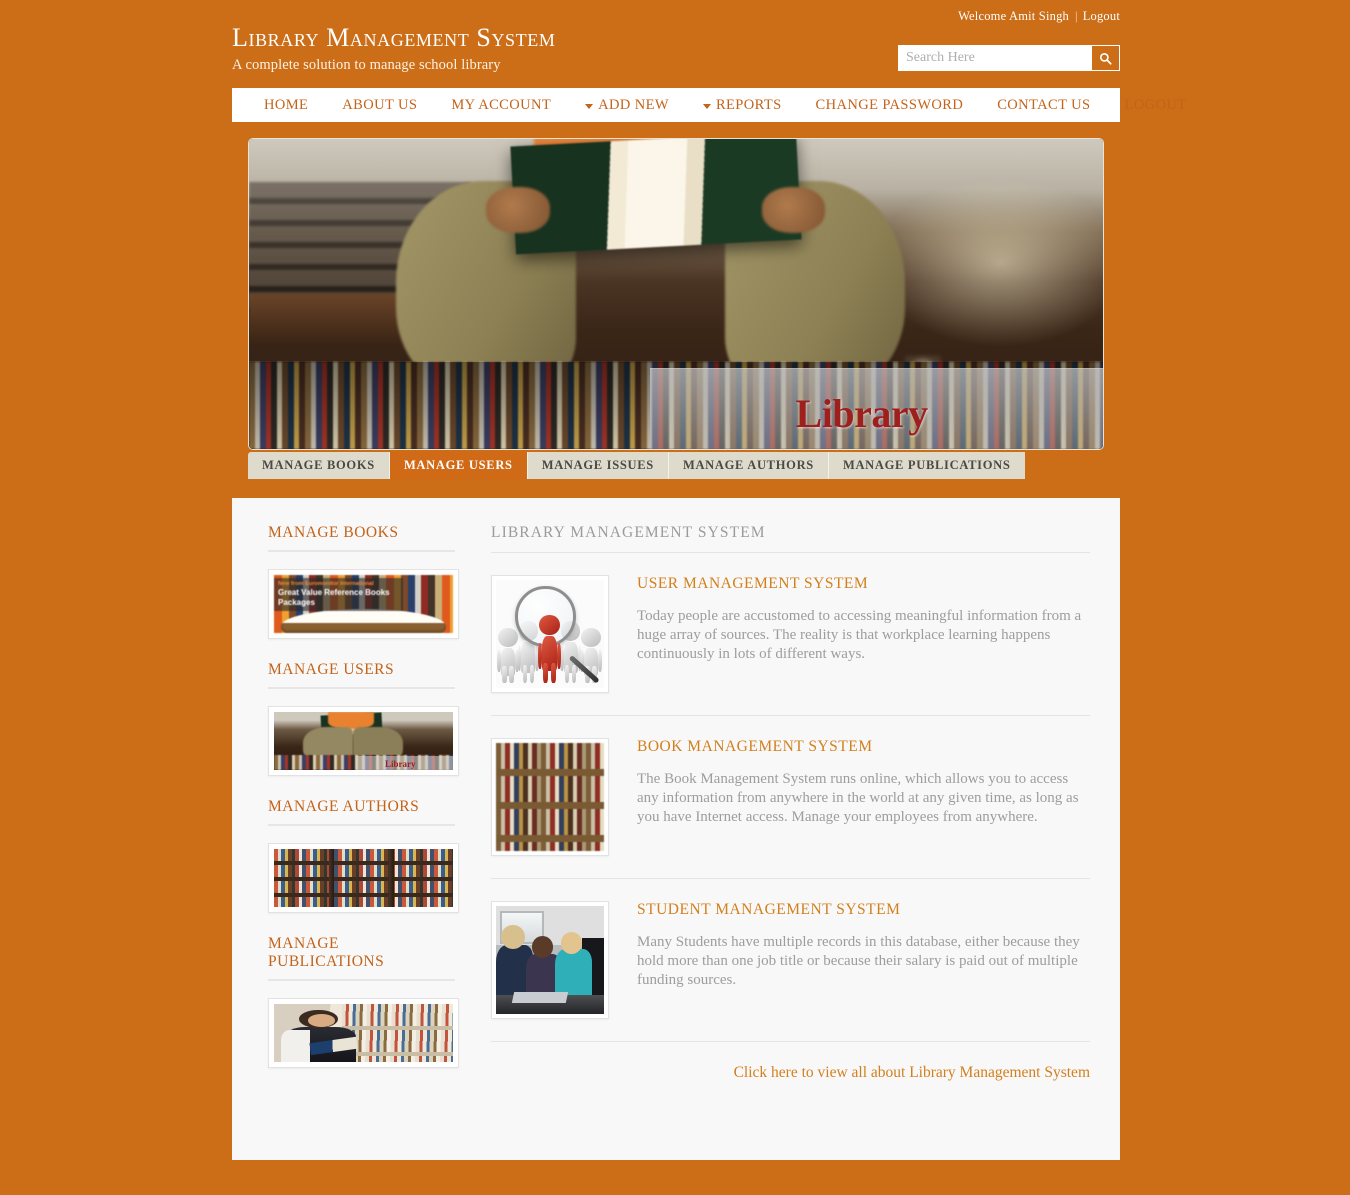 The width and height of the screenshot is (1350, 1195). What do you see at coordinates (926, 465) in the screenshot?
I see `tab-manage-publications: Manage Publications` at bounding box center [926, 465].